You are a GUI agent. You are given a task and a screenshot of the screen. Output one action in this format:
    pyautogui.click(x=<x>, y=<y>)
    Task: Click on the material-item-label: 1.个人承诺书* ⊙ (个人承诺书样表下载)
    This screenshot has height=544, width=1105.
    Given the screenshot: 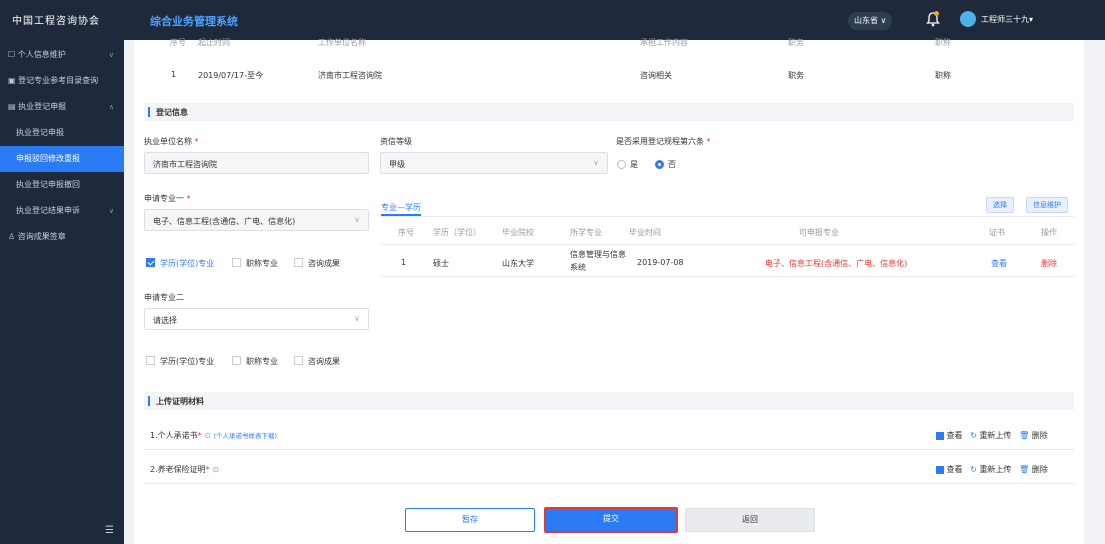 What is the action you would take?
    pyautogui.click(x=214, y=435)
    